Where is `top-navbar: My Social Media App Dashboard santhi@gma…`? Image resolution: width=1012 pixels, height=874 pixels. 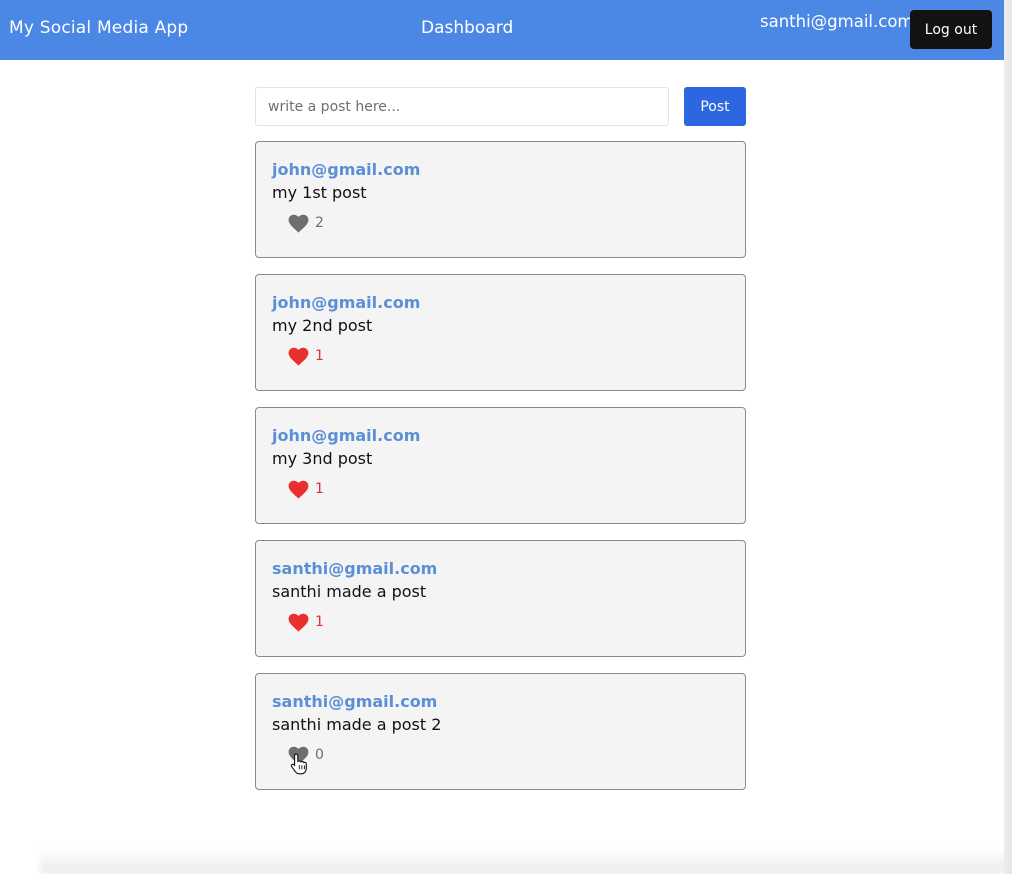
top-navbar: My Social Media App Dashboard santhi@gma… is located at coordinates (502, 30).